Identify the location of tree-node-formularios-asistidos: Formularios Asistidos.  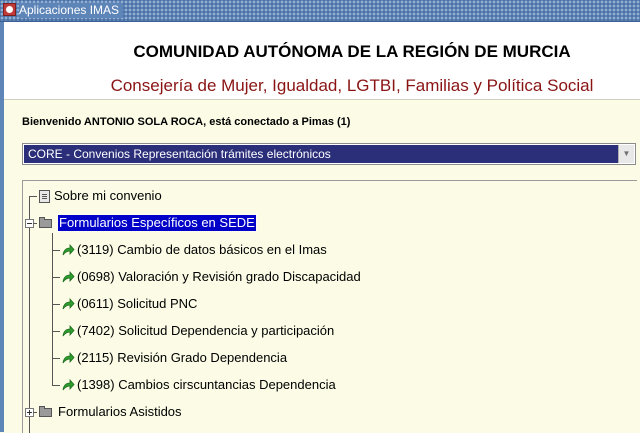
(223, 412).